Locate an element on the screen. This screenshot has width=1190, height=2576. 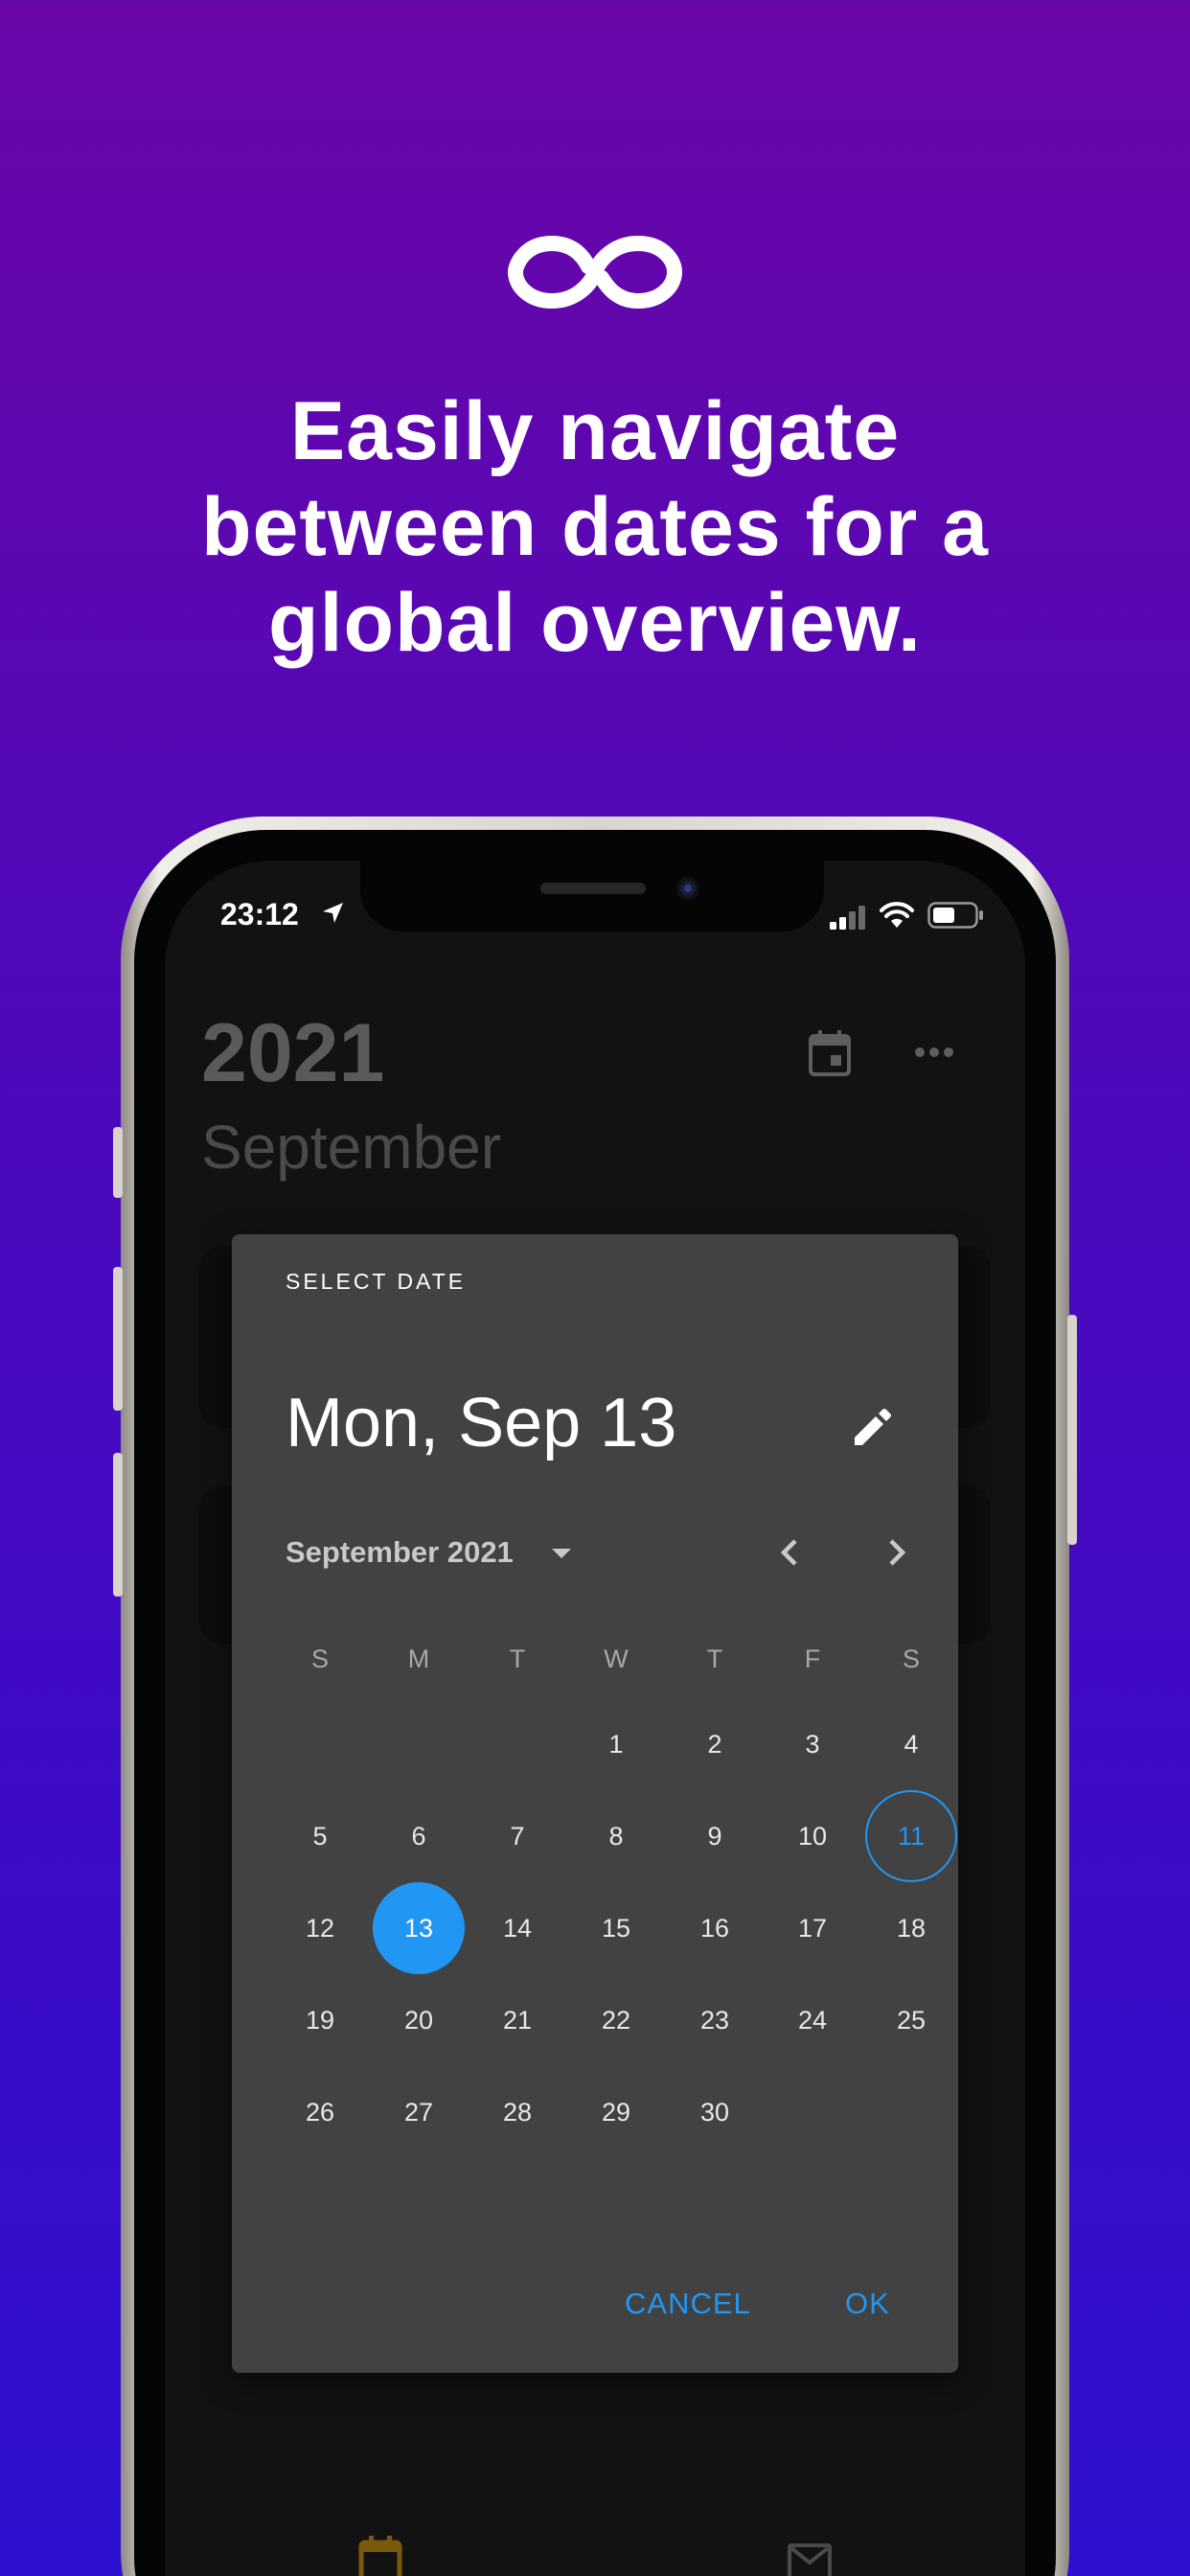
edit-pencil-icon is located at coordinates (872, 1428).